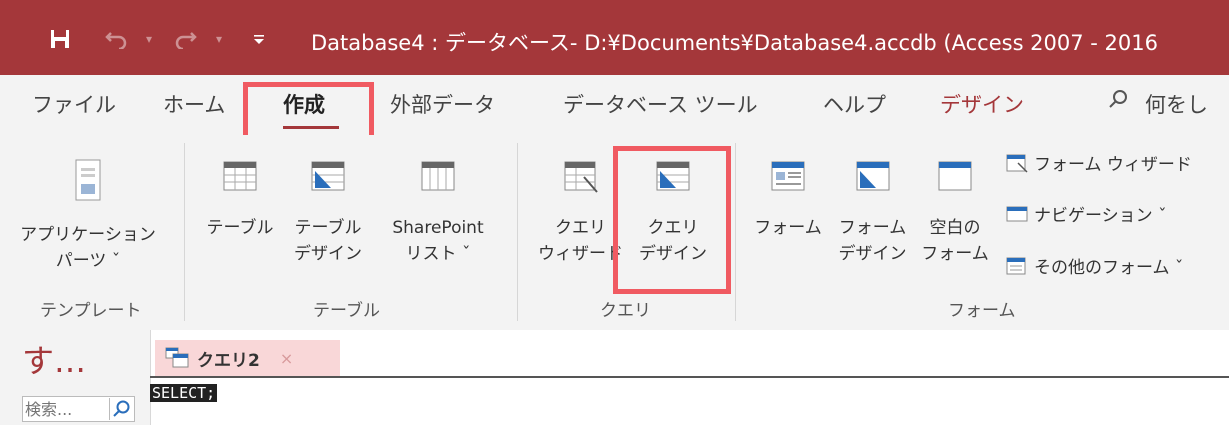 The height and width of the screenshot is (425, 1229). Describe the element at coordinates (116, 39) in the screenshot. I see `undo-icon` at that location.